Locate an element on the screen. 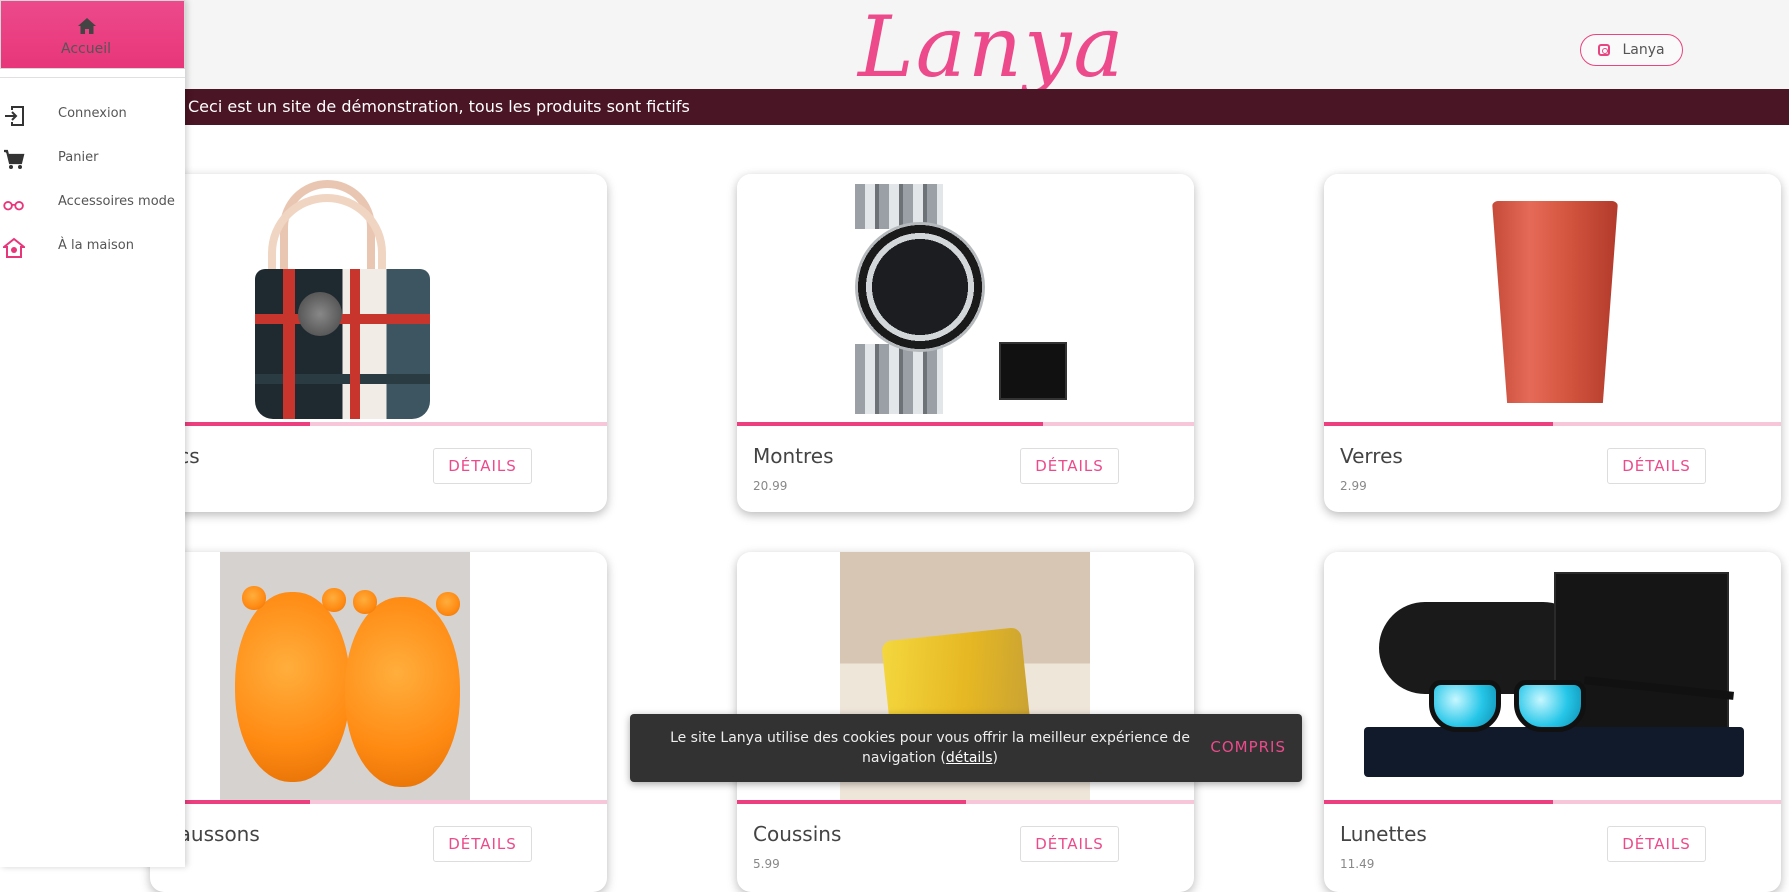  instagram-button: Lanya is located at coordinates (1631, 50).